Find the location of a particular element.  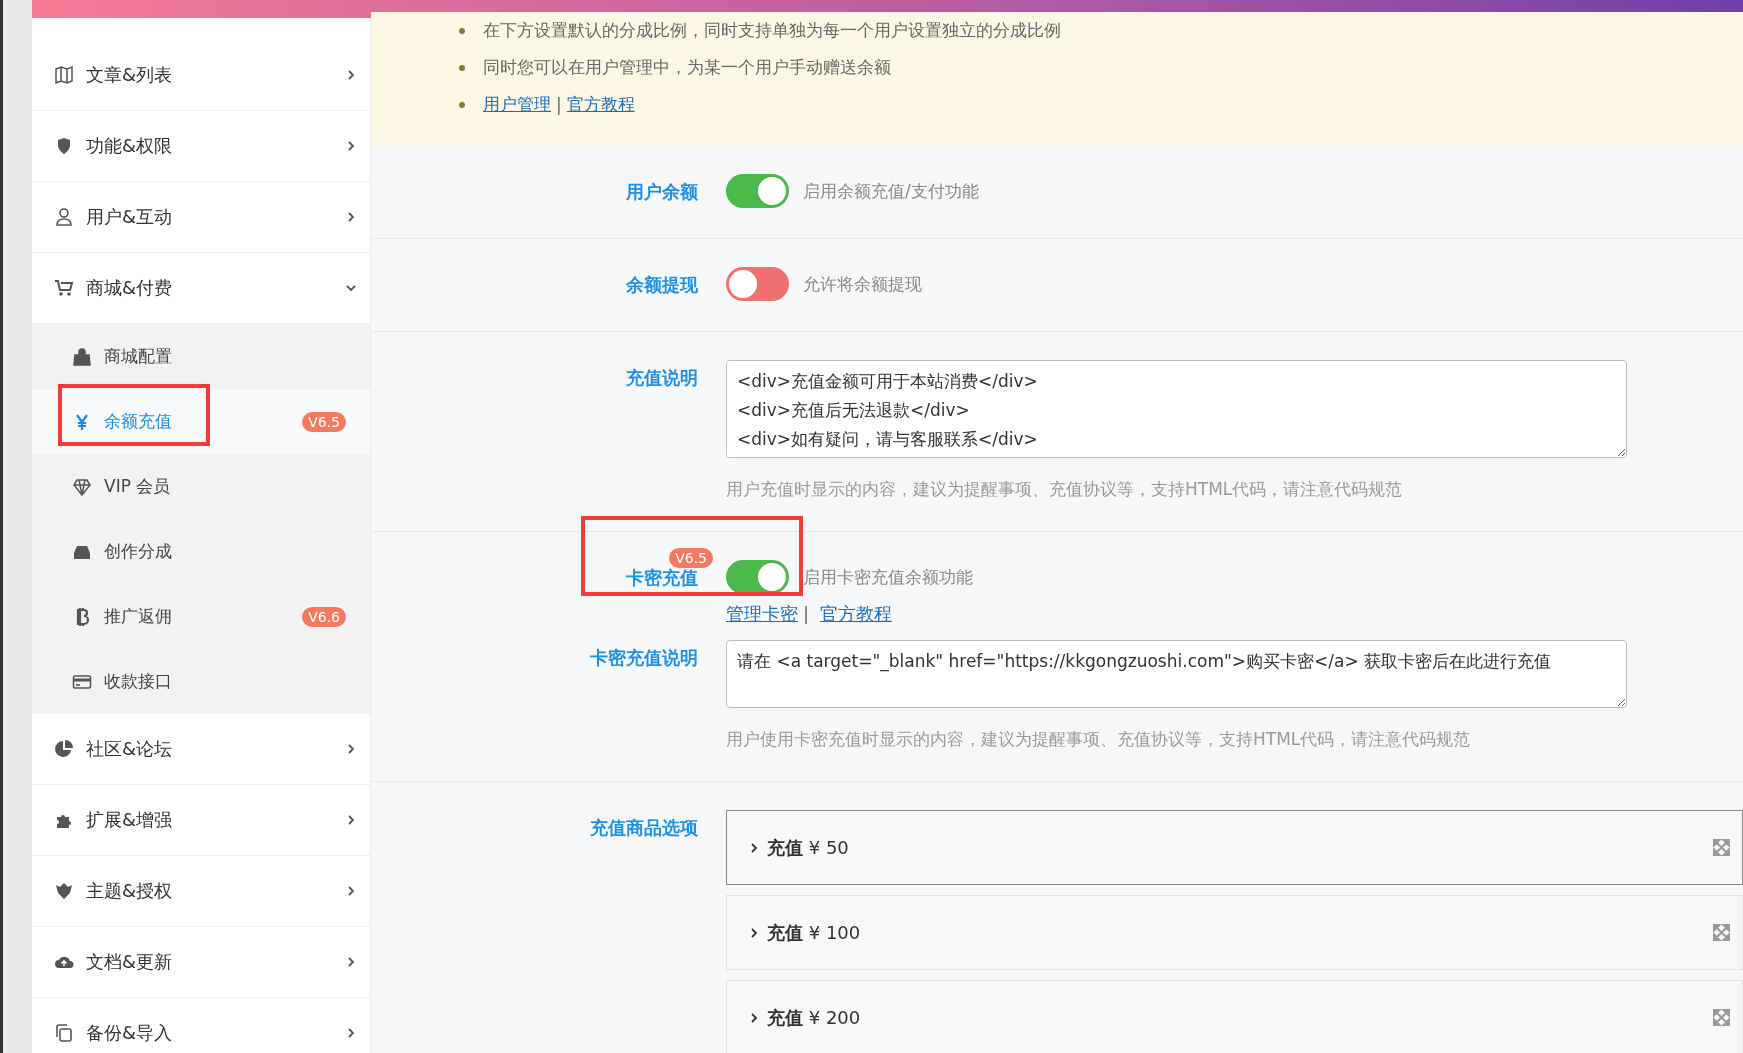

chevron-down-icon is located at coordinates (351, 288).